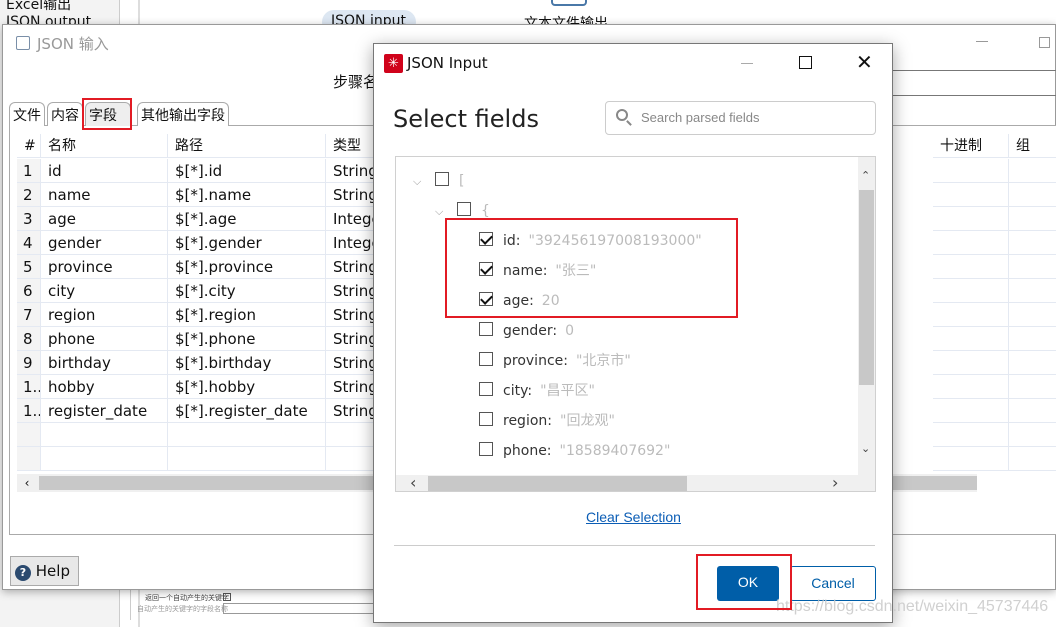 Image resolution: width=1056 pixels, height=627 pixels. What do you see at coordinates (247, 435) in the screenshot?
I see `cell-path` at bounding box center [247, 435].